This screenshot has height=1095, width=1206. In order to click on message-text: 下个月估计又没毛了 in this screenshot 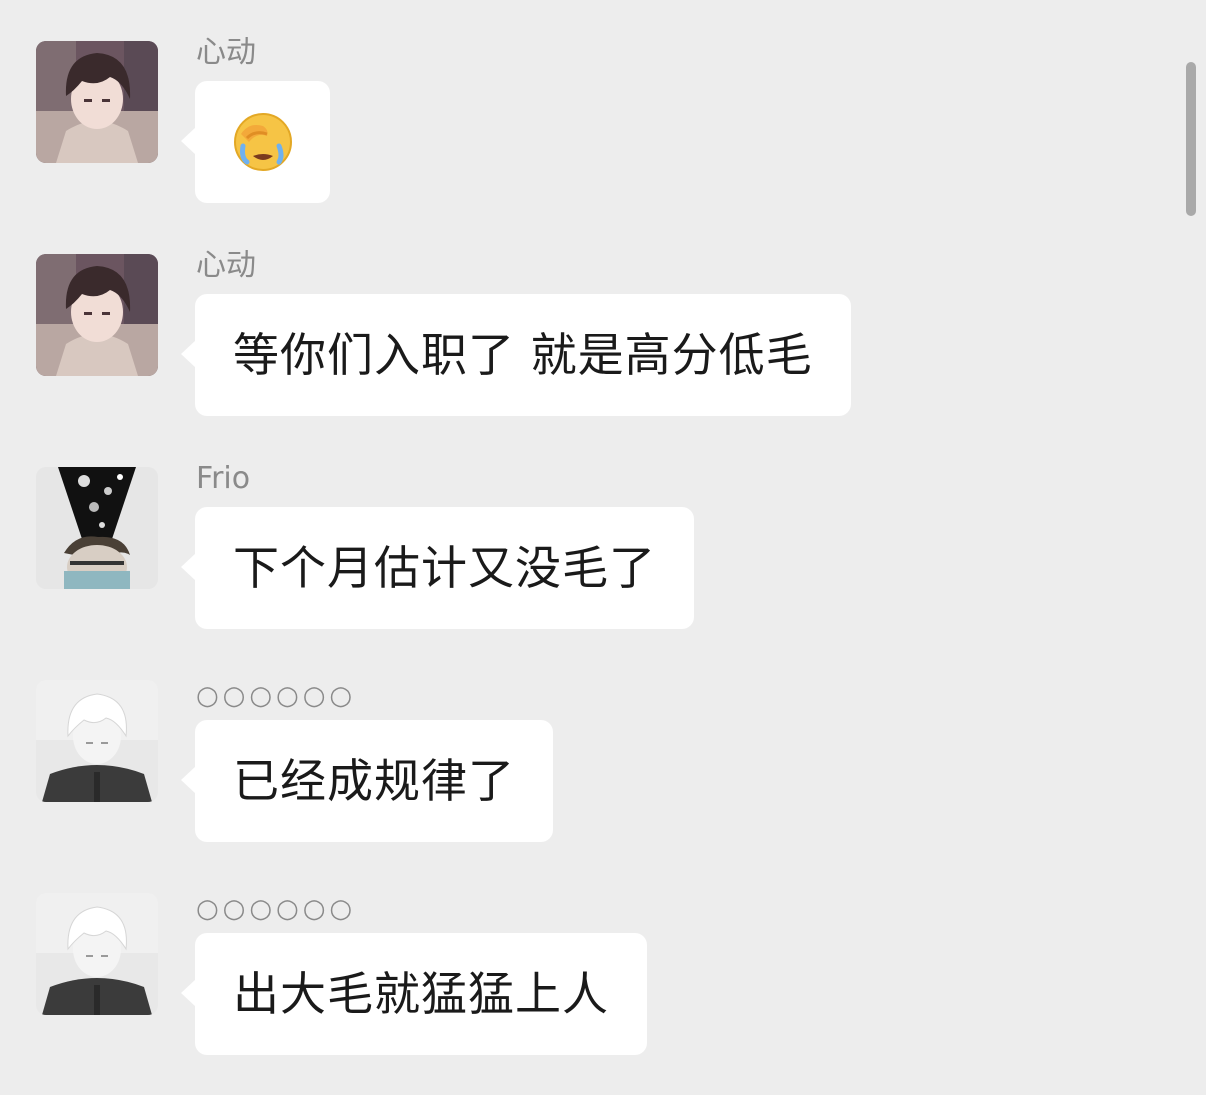, I will do `click(444, 568)`.